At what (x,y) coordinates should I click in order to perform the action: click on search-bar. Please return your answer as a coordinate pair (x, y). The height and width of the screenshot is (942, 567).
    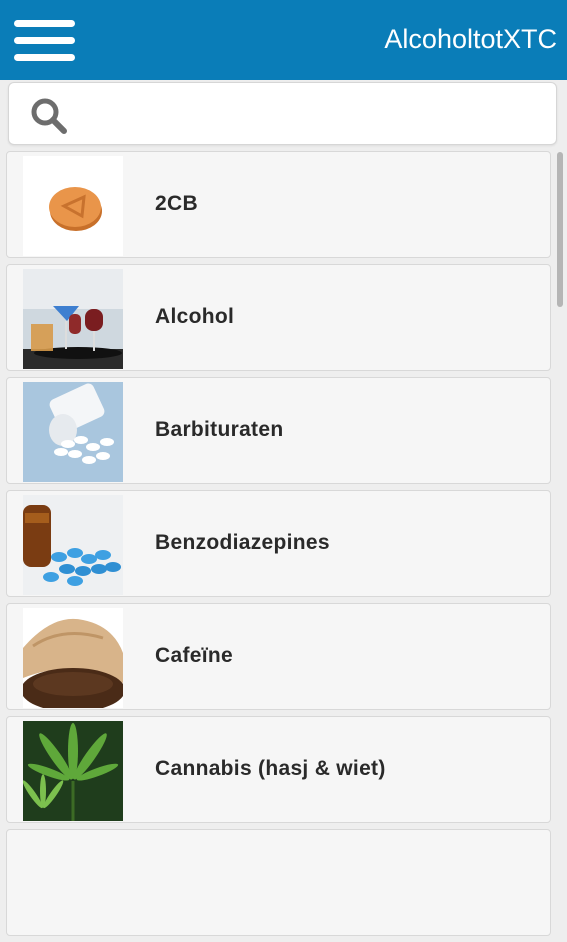
    Looking at the image, I should click on (282, 113).